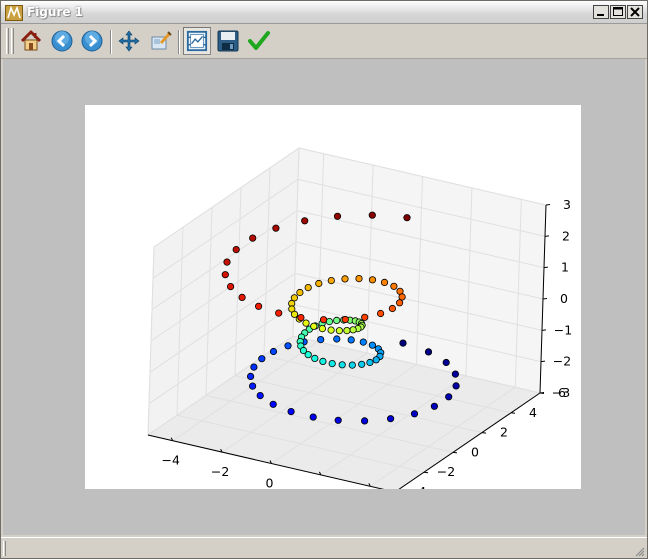 This screenshot has width=648, height=559. Describe the element at coordinates (324, 12) in the screenshot. I see `title-bar: Figure 1` at that location.